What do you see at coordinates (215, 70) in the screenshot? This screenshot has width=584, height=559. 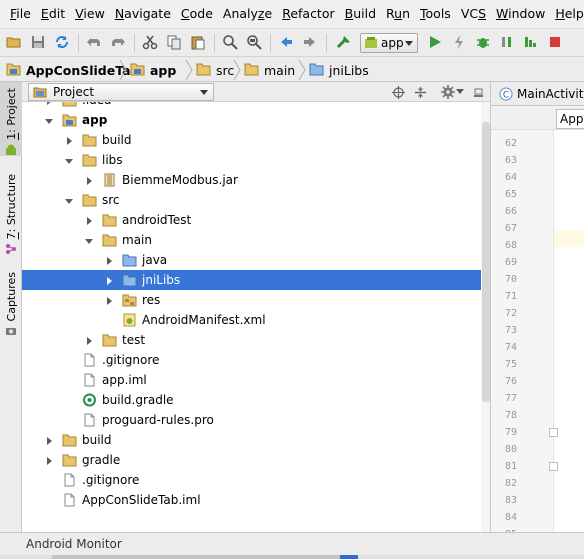 I see `breadcrumb-item: src` at bounding box center [215, 70].